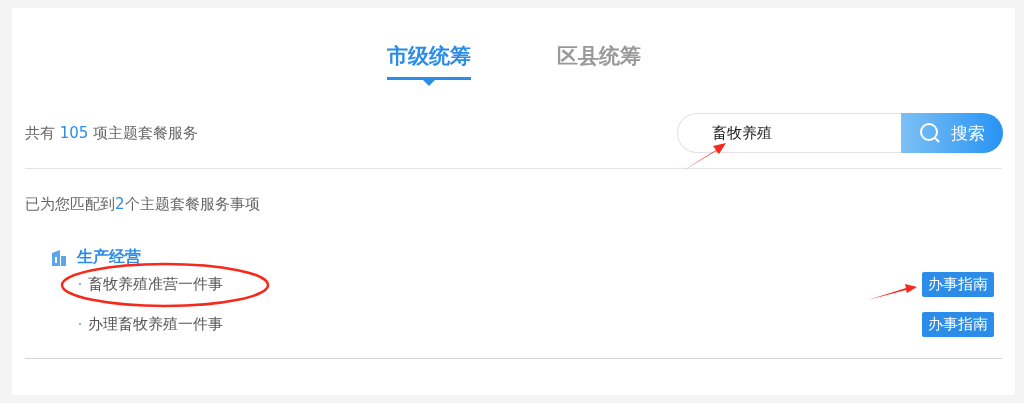 The height and width of the screenshot is (403, 1024). Describe the element at coordinates (789, 133) in the screenshot. I see `search-field: 畜牧养殖` at that location.